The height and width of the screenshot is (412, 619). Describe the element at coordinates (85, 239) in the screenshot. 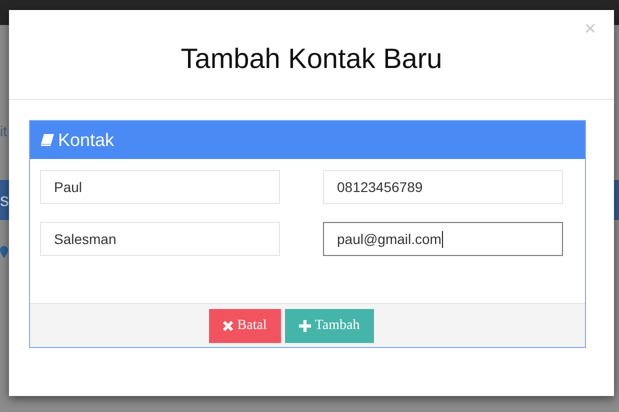

I see `field-value: Salesman` at that location.